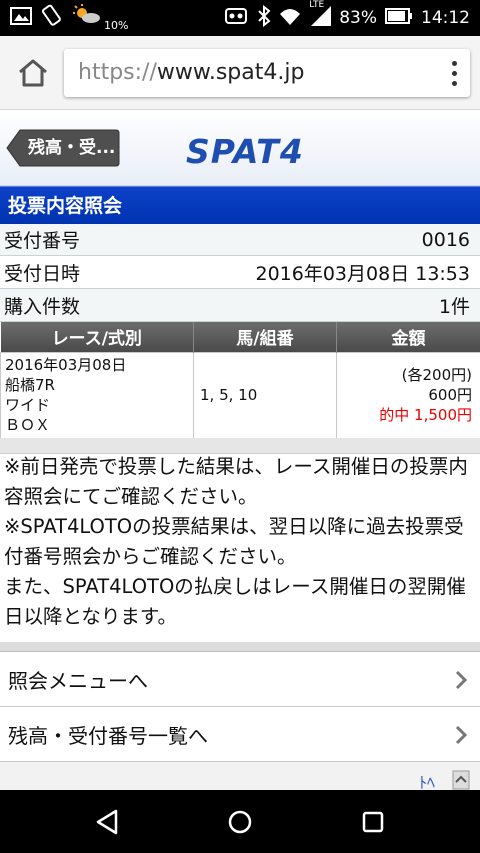  Describe the element at coordinates (445, 18) in the screenshot. I see `clock-text: 14:12` at that location.